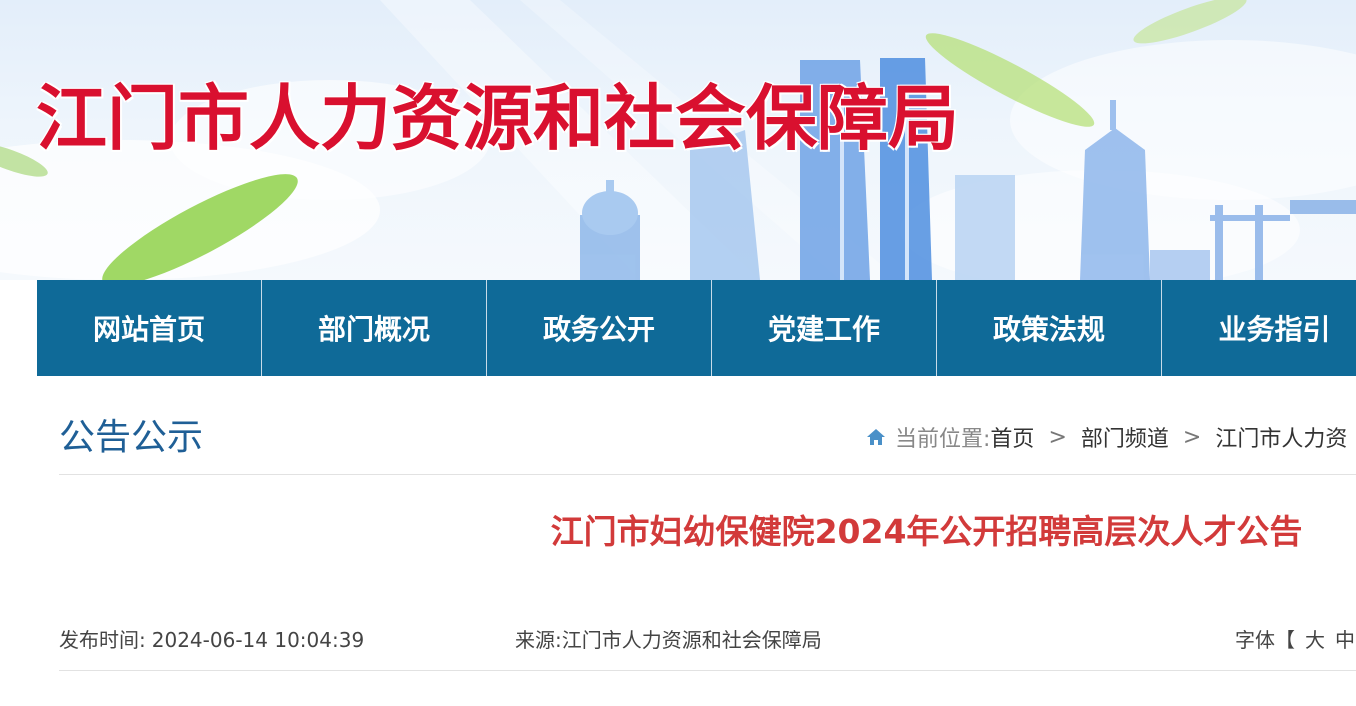 The height and width of the screenshot is (706, 1356). What do you see at coordinates (1281, 437) in the screenshot?
I see `breadcrumb-link-bureau: 江门市人力资` at bounding box center [1281, 437].